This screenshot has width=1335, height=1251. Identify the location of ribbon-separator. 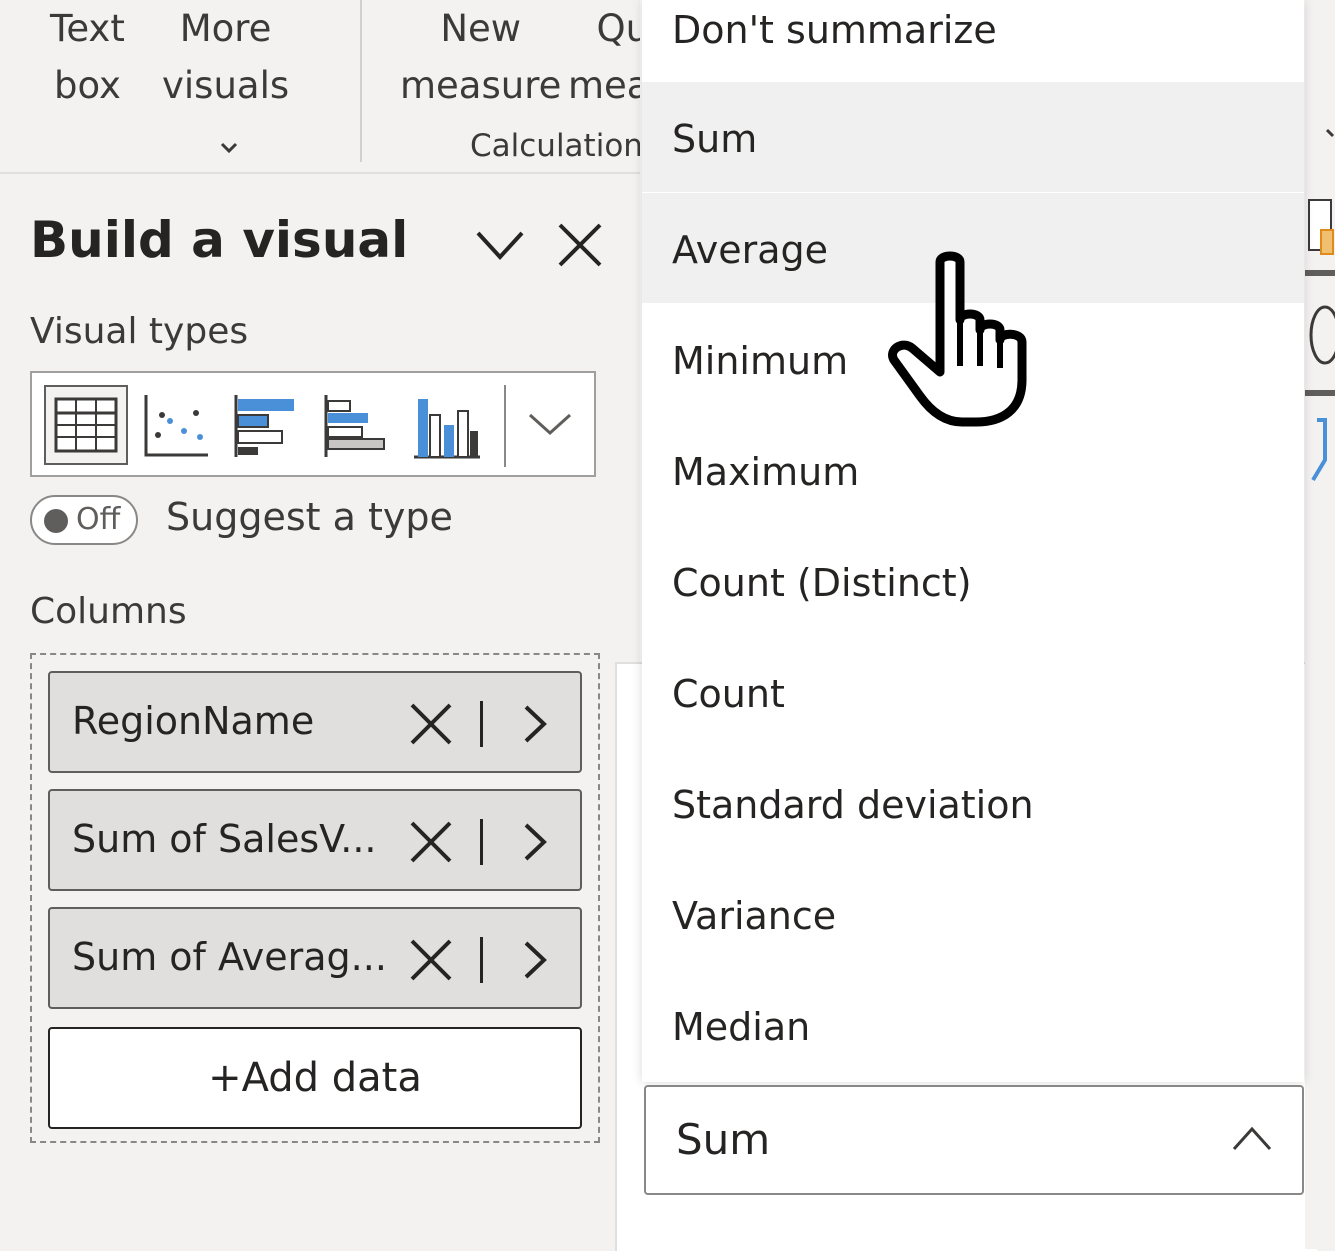
(361, 81).